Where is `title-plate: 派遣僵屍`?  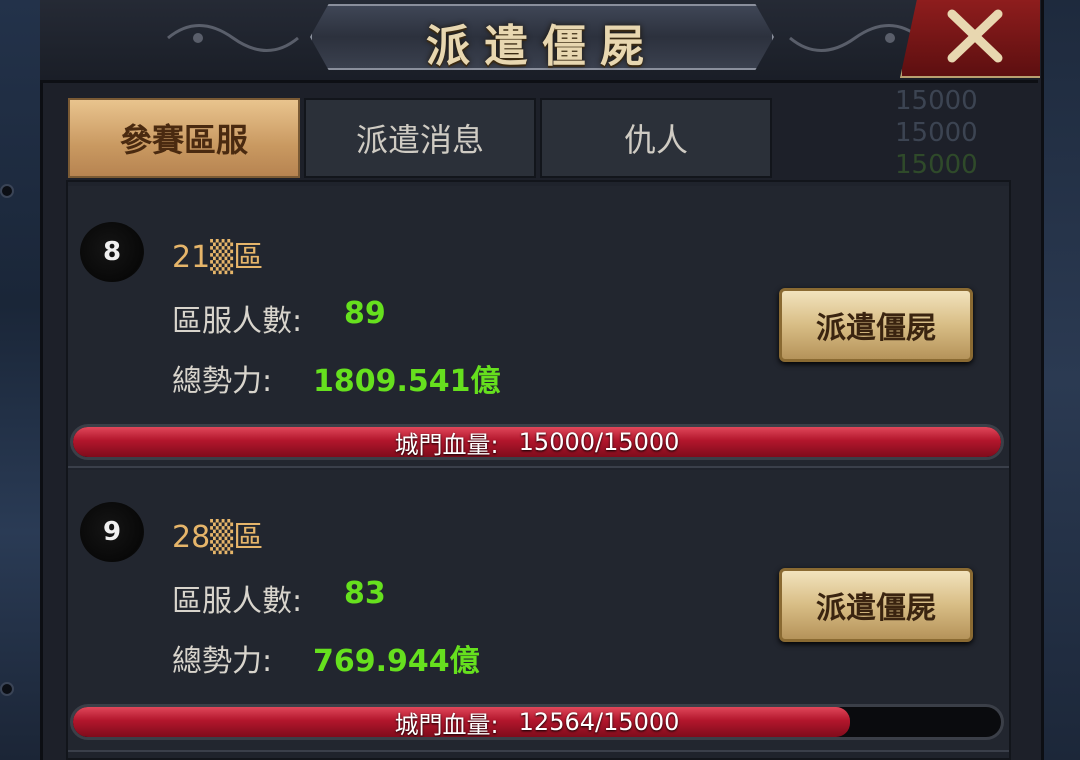 title-plate: 派遣僵屍 is located at coordinates (542, 37).